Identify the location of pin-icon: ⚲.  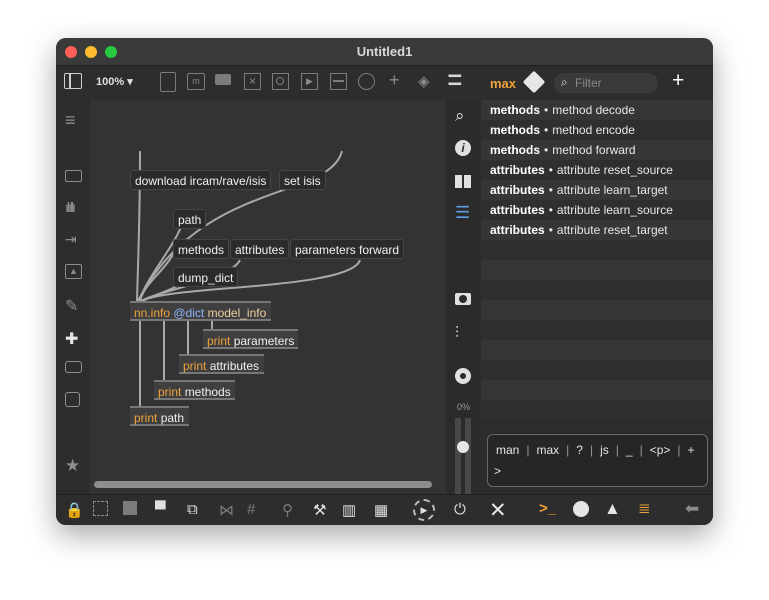
(287, 510).